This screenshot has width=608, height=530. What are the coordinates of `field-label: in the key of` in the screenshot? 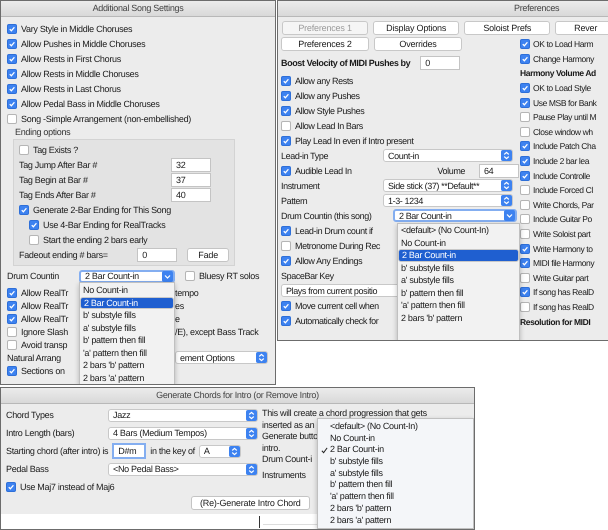 It's located at (172, 451).